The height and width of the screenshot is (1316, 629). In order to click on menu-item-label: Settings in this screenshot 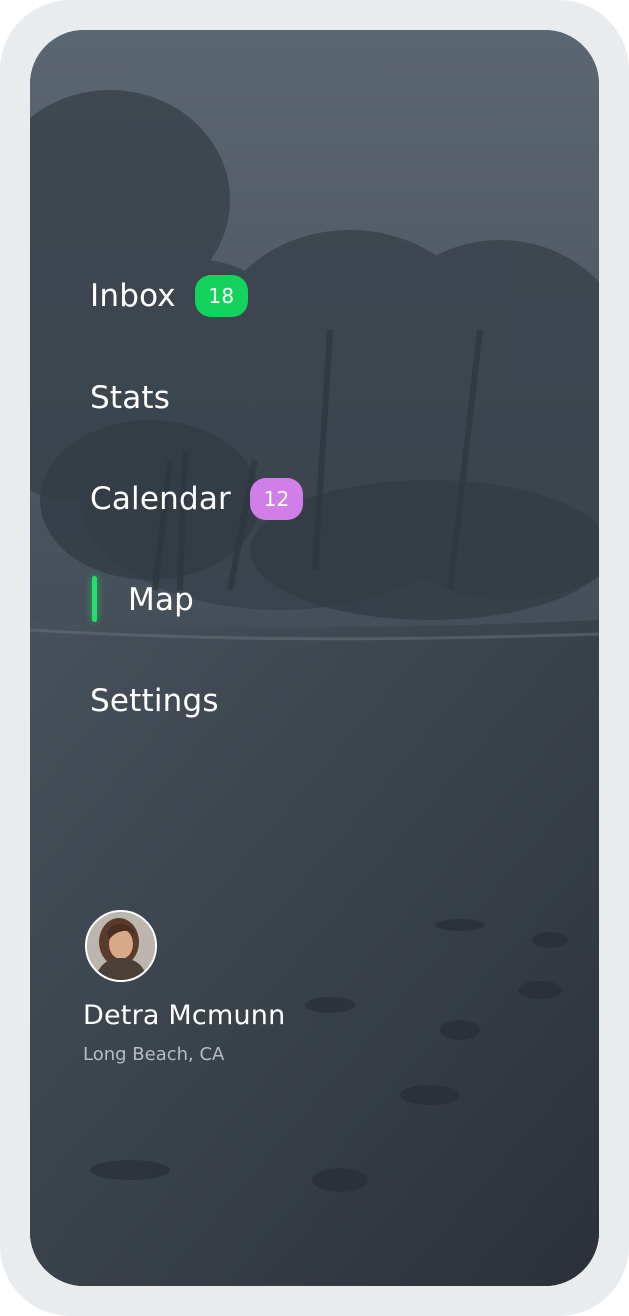, I will do `click(154, 701)`.